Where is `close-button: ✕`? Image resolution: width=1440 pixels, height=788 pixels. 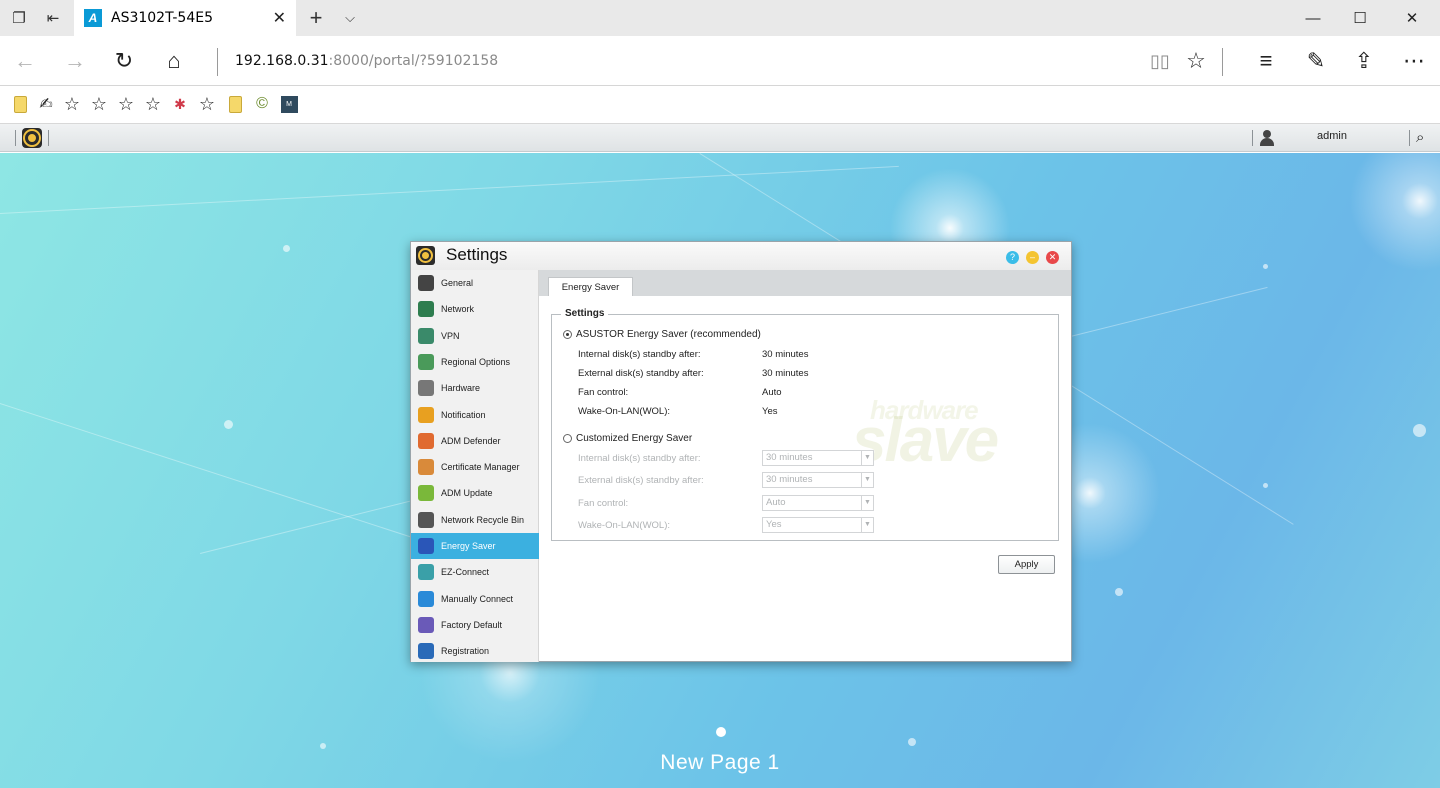 close-button: ✕ is located at coordinates (1052, 257).